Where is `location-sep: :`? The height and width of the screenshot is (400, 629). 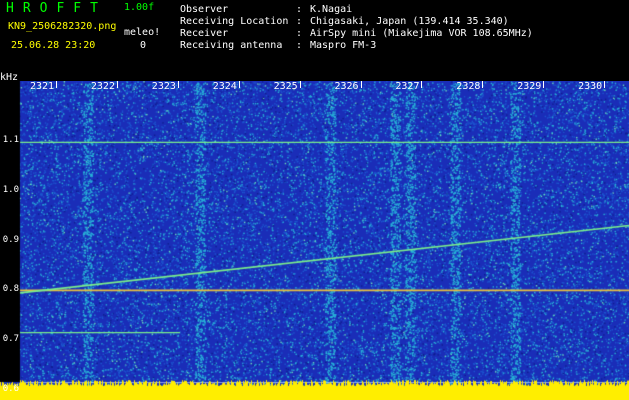 location-sep: : is located at coordinates (299, 21).